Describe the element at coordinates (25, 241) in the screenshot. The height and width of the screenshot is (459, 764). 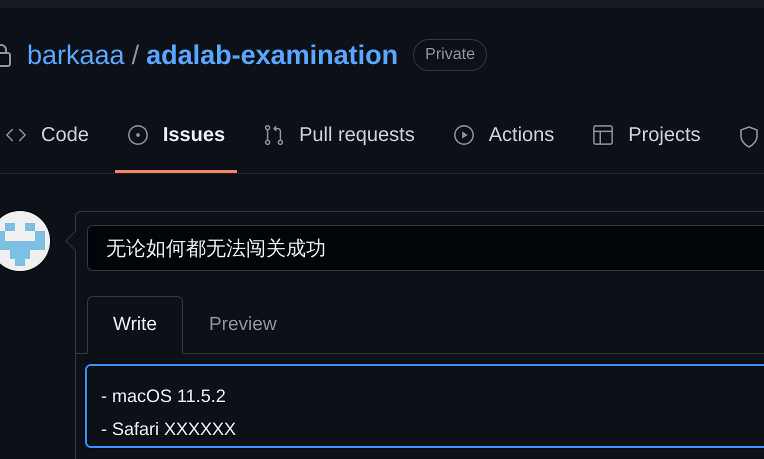
I see `avatar` at that location.